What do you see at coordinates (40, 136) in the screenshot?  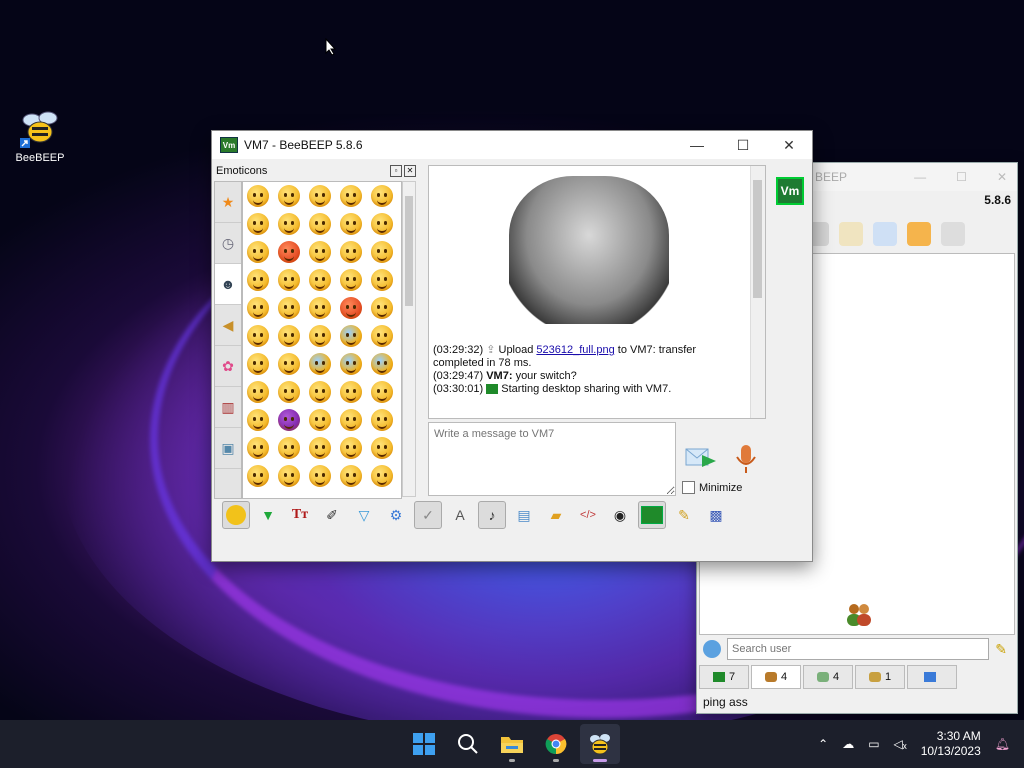 I see `desktop-icon-beebeep: BeeBEEP` at bounding box center [40, 136].